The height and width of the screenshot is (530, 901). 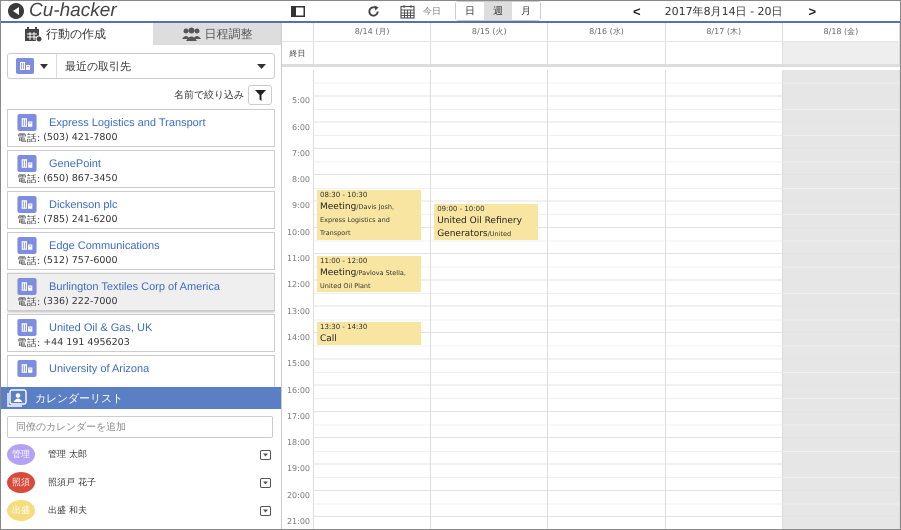 I want to click on hour-label: 20:00, so click(x=298, y=495).